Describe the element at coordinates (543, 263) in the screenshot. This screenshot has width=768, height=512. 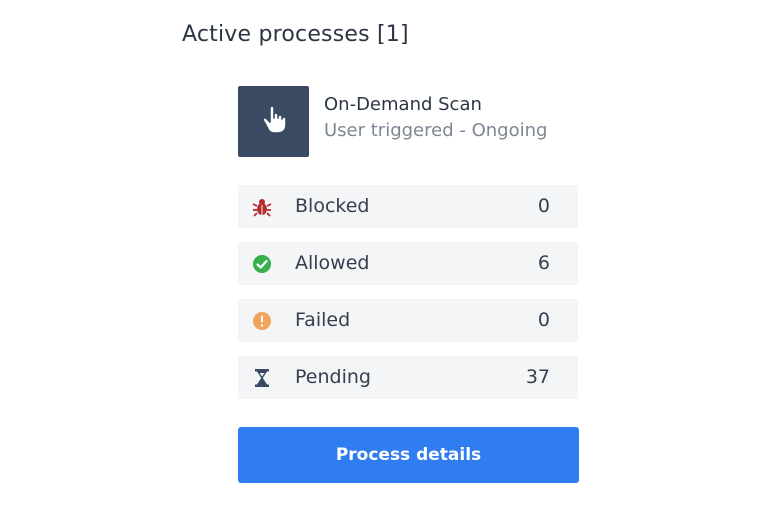
I see `stat-value: 6` at that location.